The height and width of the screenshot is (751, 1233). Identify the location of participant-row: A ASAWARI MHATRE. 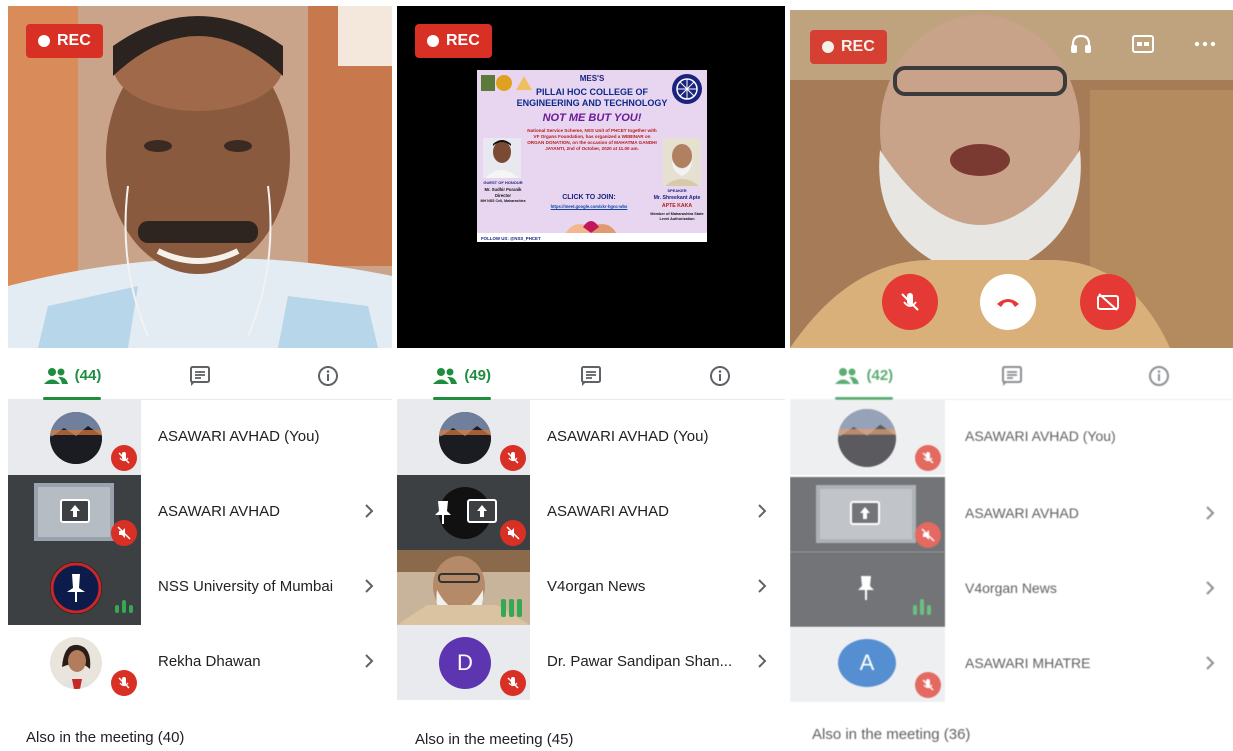
(1011, 664).